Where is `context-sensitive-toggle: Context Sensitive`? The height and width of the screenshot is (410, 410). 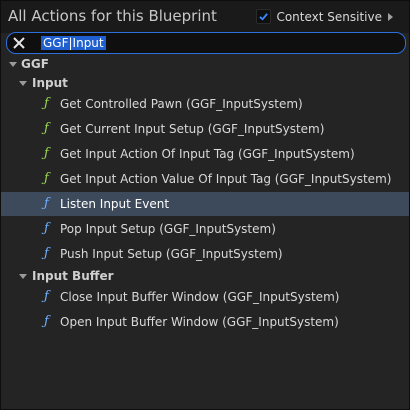
context-sensitive-toggle: Context Sensitive is located at coordinates (324, 16).